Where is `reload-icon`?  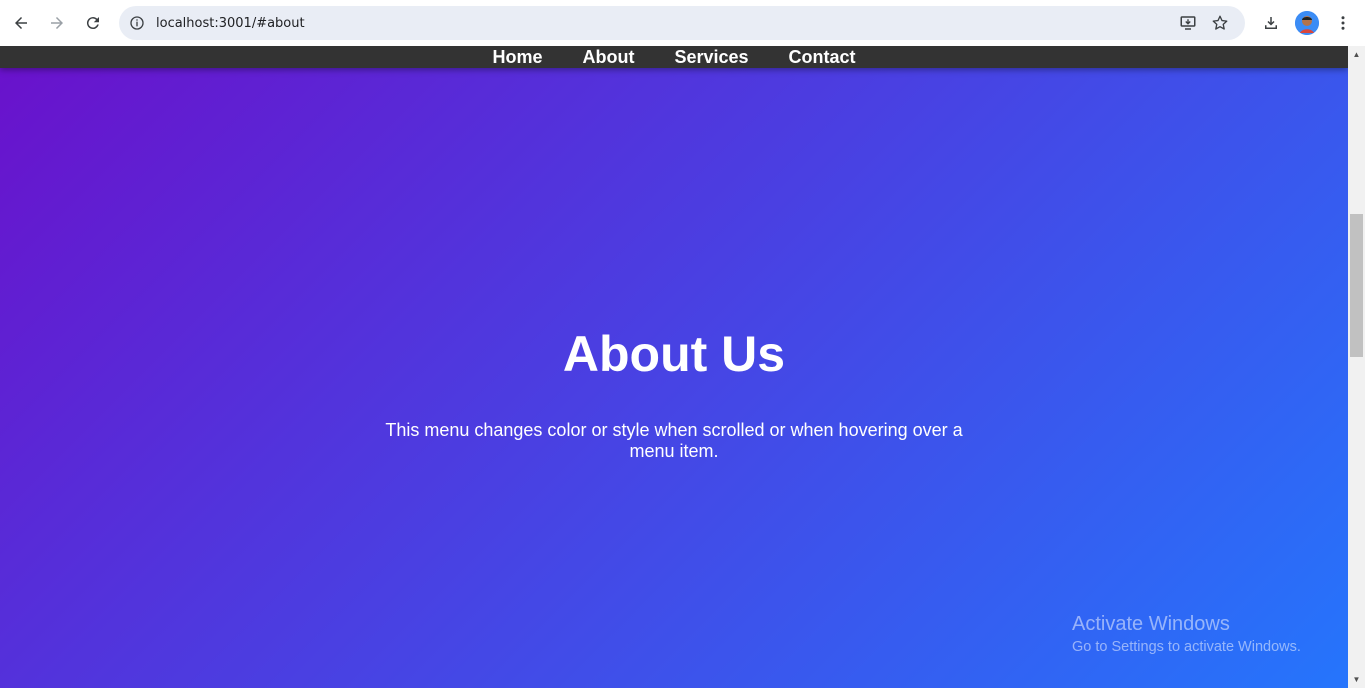 reload-icon is located at coordinates (92, 23).